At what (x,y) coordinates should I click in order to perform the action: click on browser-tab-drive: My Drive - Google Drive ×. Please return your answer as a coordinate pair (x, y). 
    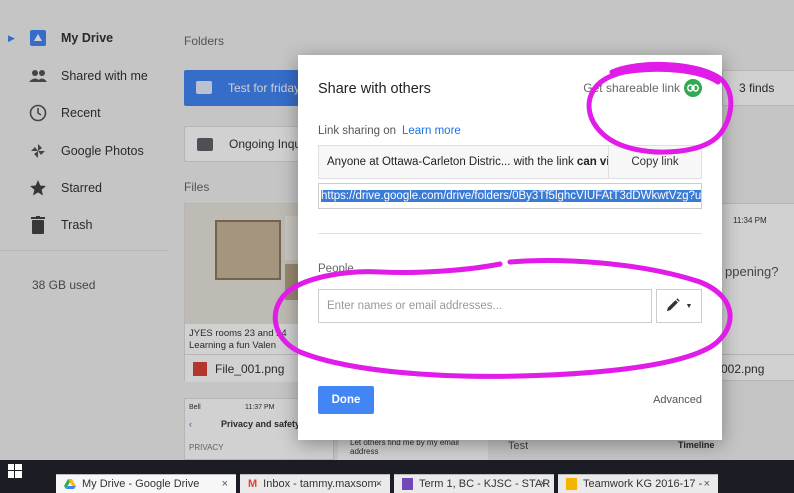
    Looking at the image, I should click on (146, 483).